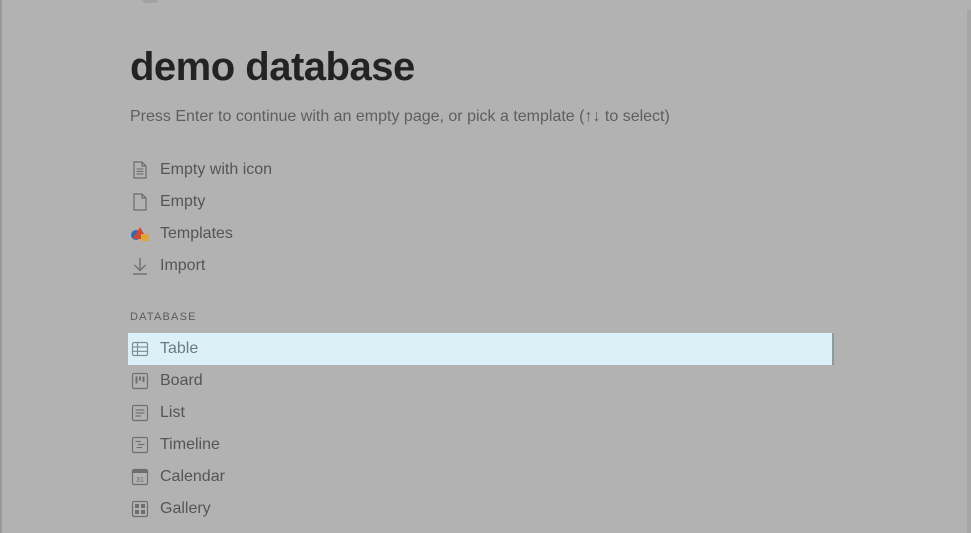  Describe the element at coordinates (150, 1) in the screenshot. I see `page-icon-stub` at that location.